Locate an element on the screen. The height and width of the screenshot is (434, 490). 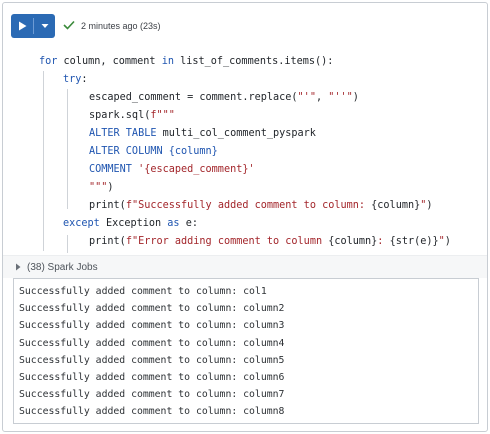
code-token: try is located at coordinates (72, 79).